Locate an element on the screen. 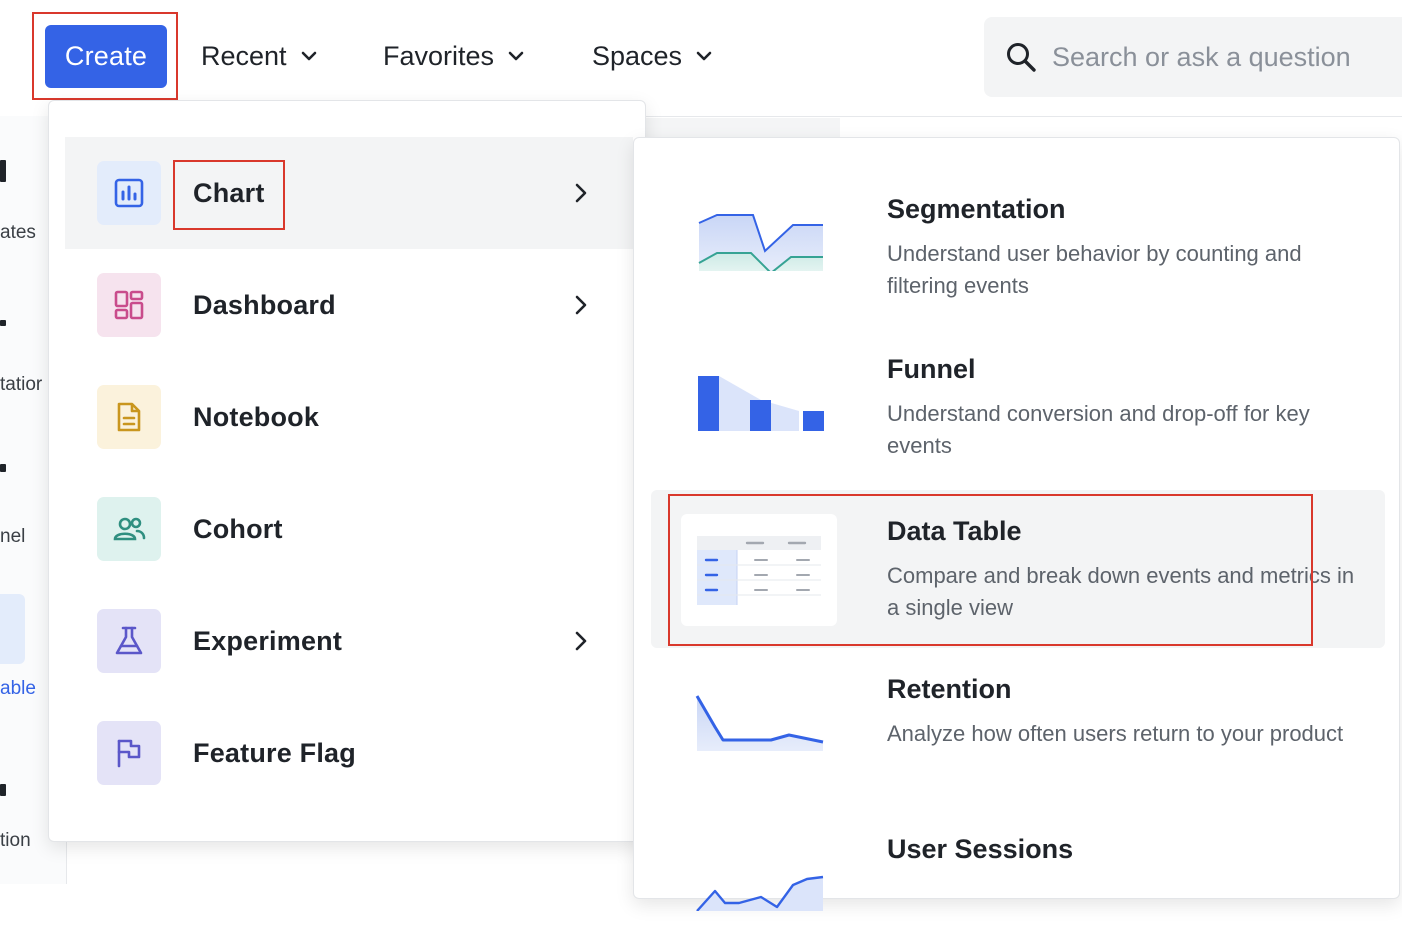 This screenshot has height=934, width=1402. bar-chart-icon is located at coordinates (129, 193).